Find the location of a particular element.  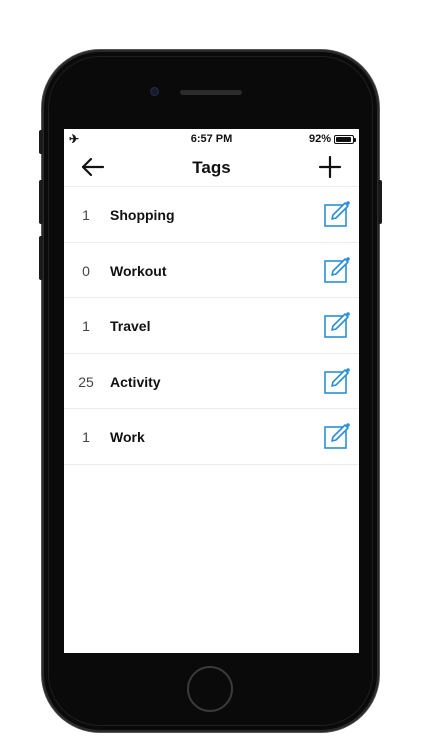

tag-row-travel: 1 Travel is located at coordinates (211, 326).